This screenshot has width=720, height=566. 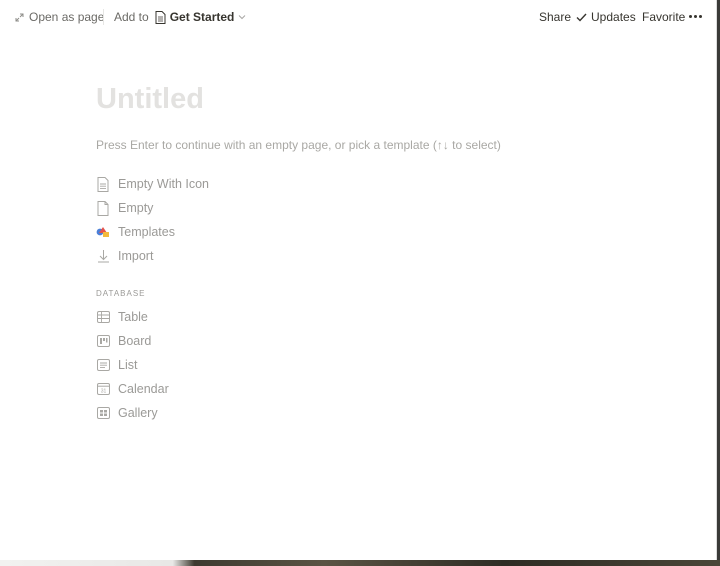 I want to click on page-with-lines-icon, so click(x=103, y=184).